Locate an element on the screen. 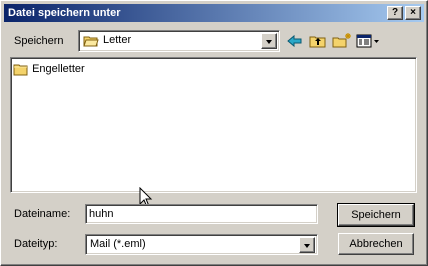 The image size is (428, 266). new-folder-icon is located at coordinates (342, 41).